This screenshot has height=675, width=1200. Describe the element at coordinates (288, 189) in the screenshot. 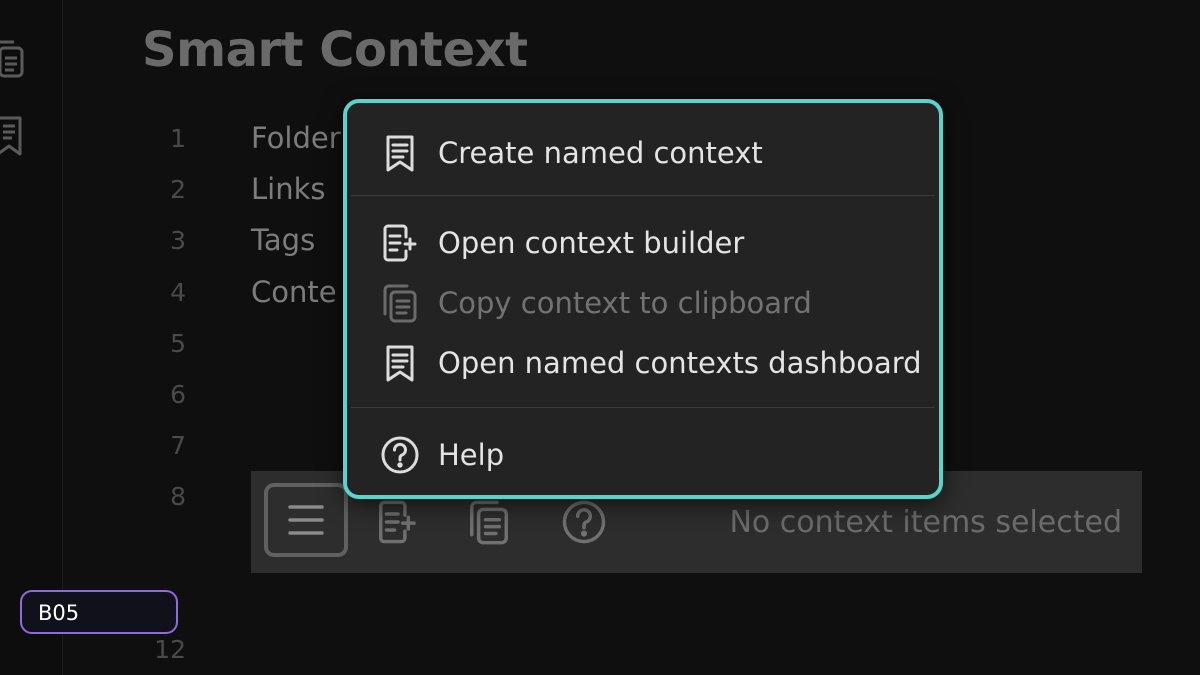

I see `editor-line: Links` at that location.